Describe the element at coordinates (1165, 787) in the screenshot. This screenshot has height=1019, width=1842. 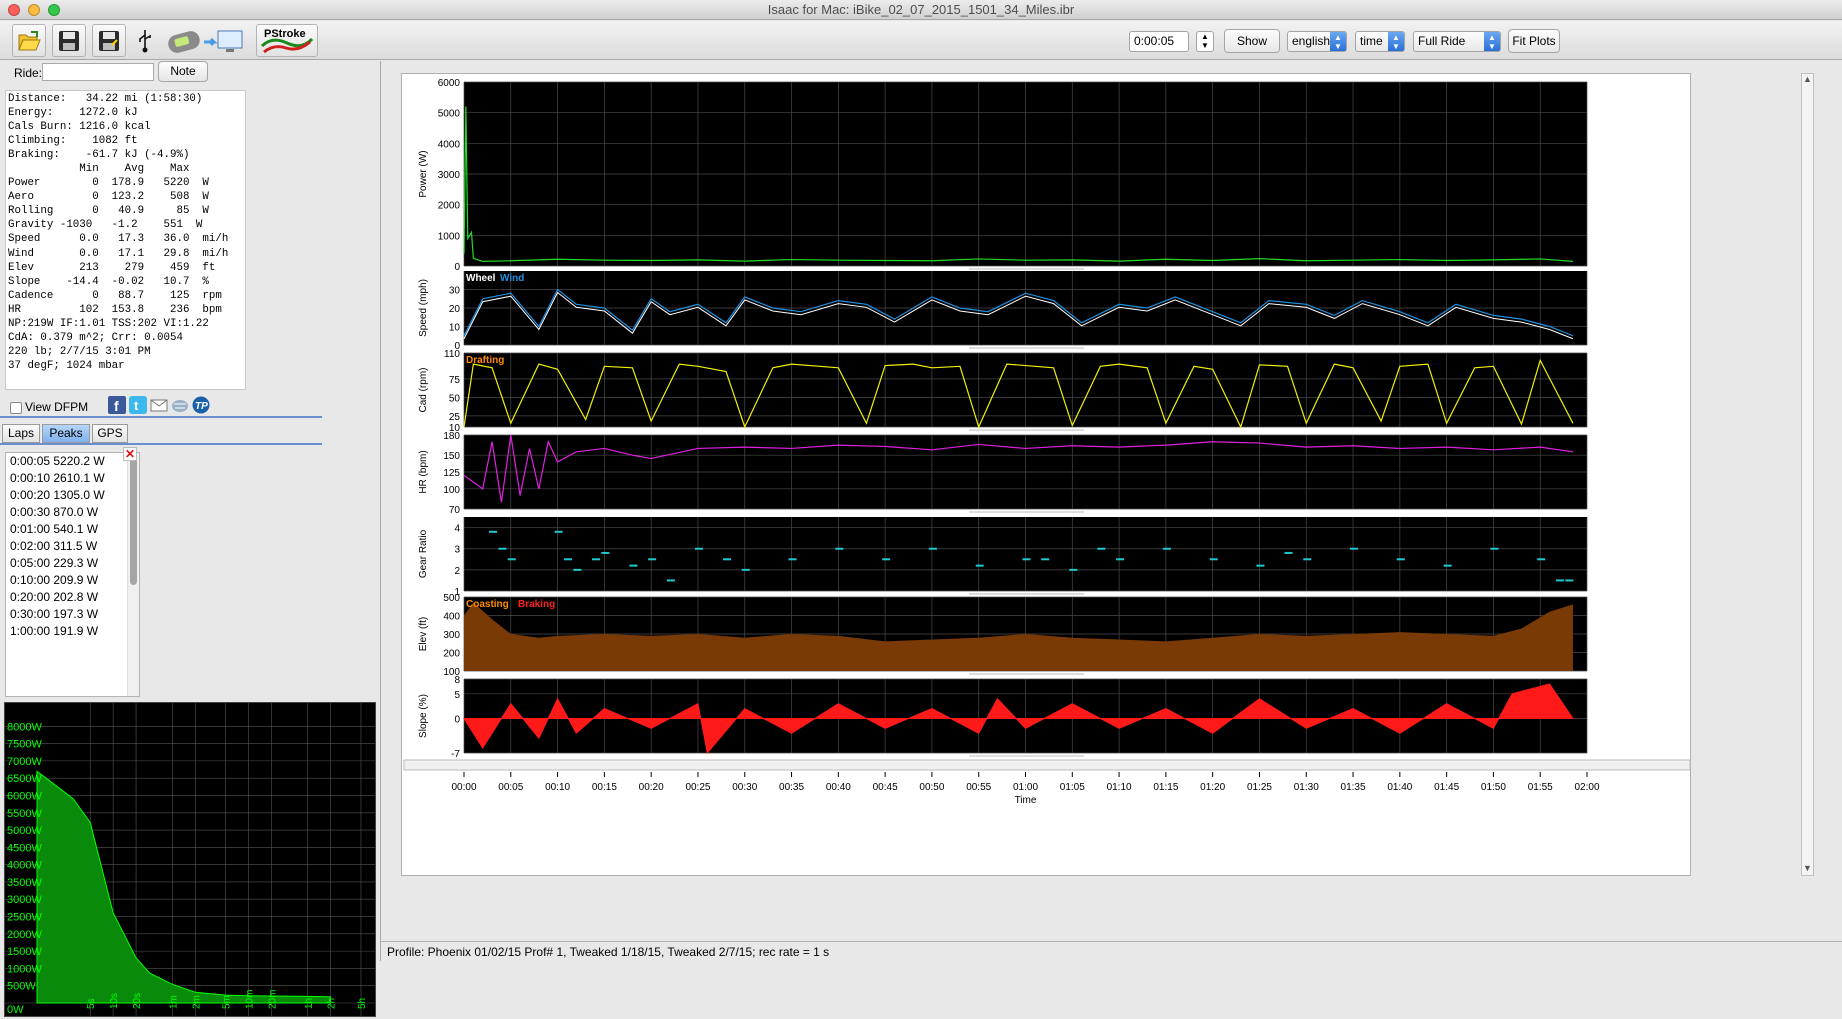
I see `x-tick-label: 01:15` at that location.